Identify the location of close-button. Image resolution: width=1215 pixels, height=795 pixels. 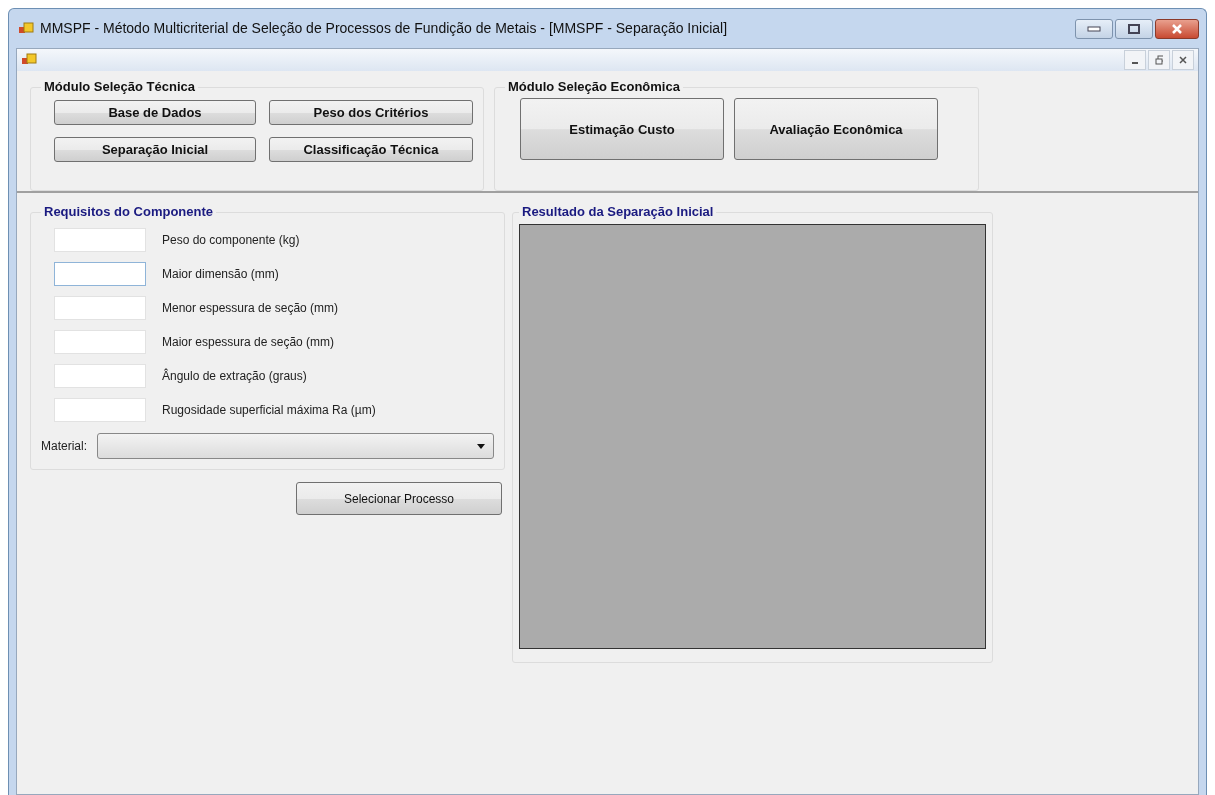
(1177, 28).